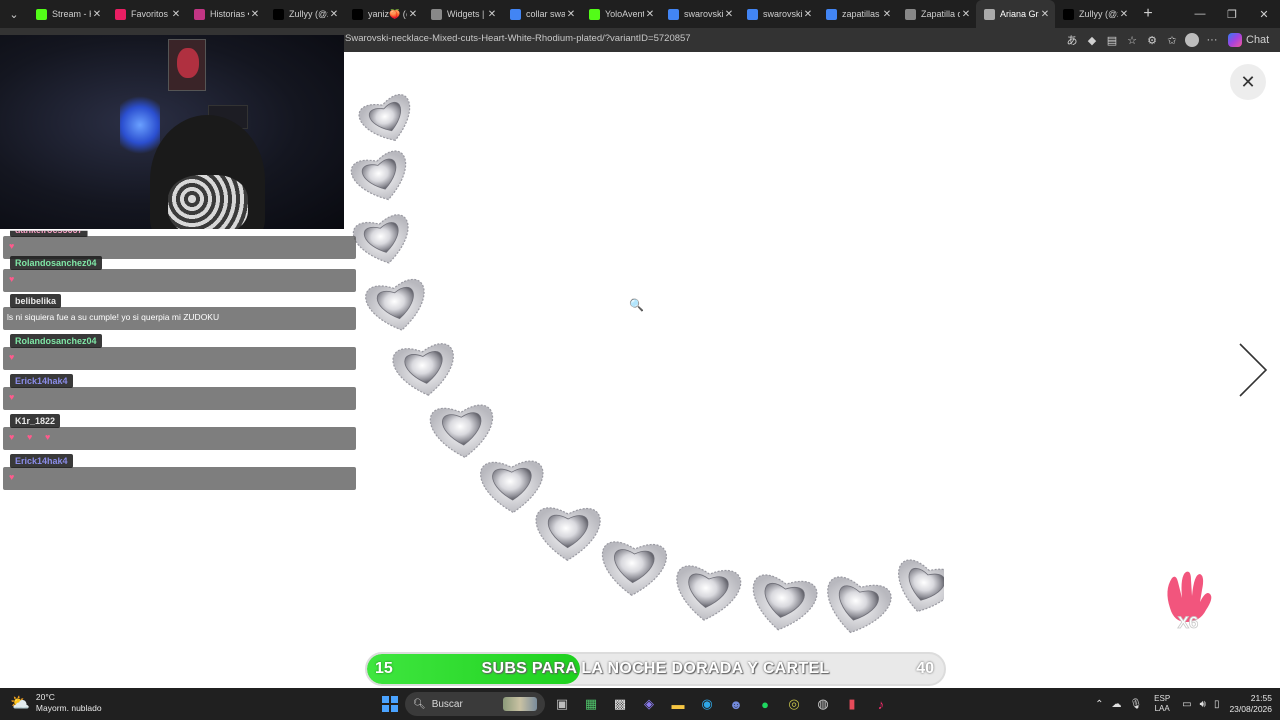 This screenshot has height=720, width=1280. Describe the element at coordinates (1172, 40) in the screenshot. I see `favorites-list-icon: ✩` at that location.